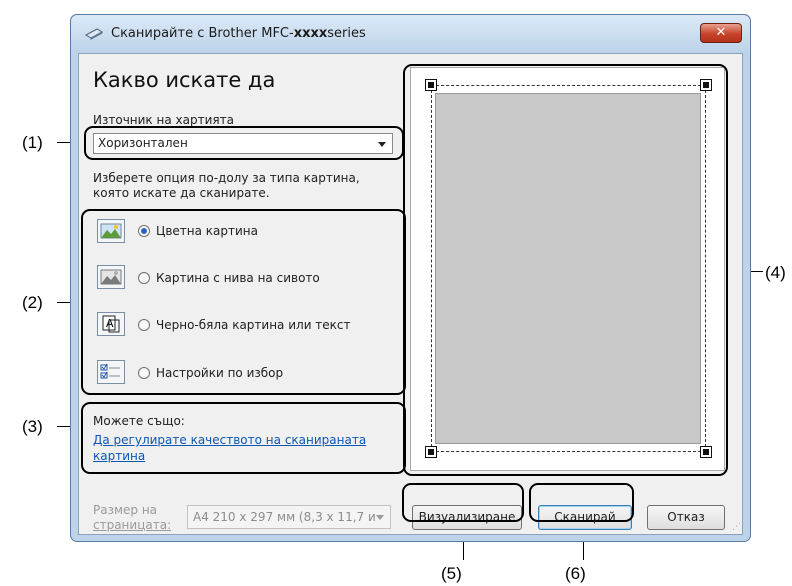  What do you see at coordinates (410, 34) in the screenshot?
I see `title-bar: Сканирайте с Brother MFC-xxxxseries ✕` at bounding box center [410, 34].